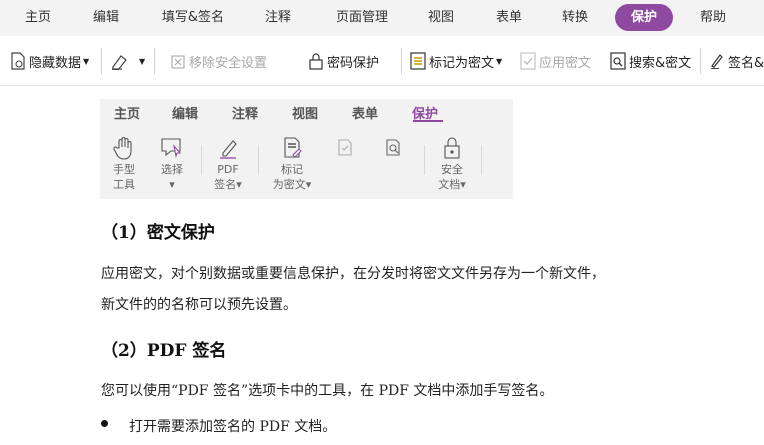  Describe the element at coordinates (122, 148) in the screenshot. I see `hand-icon` at that location.